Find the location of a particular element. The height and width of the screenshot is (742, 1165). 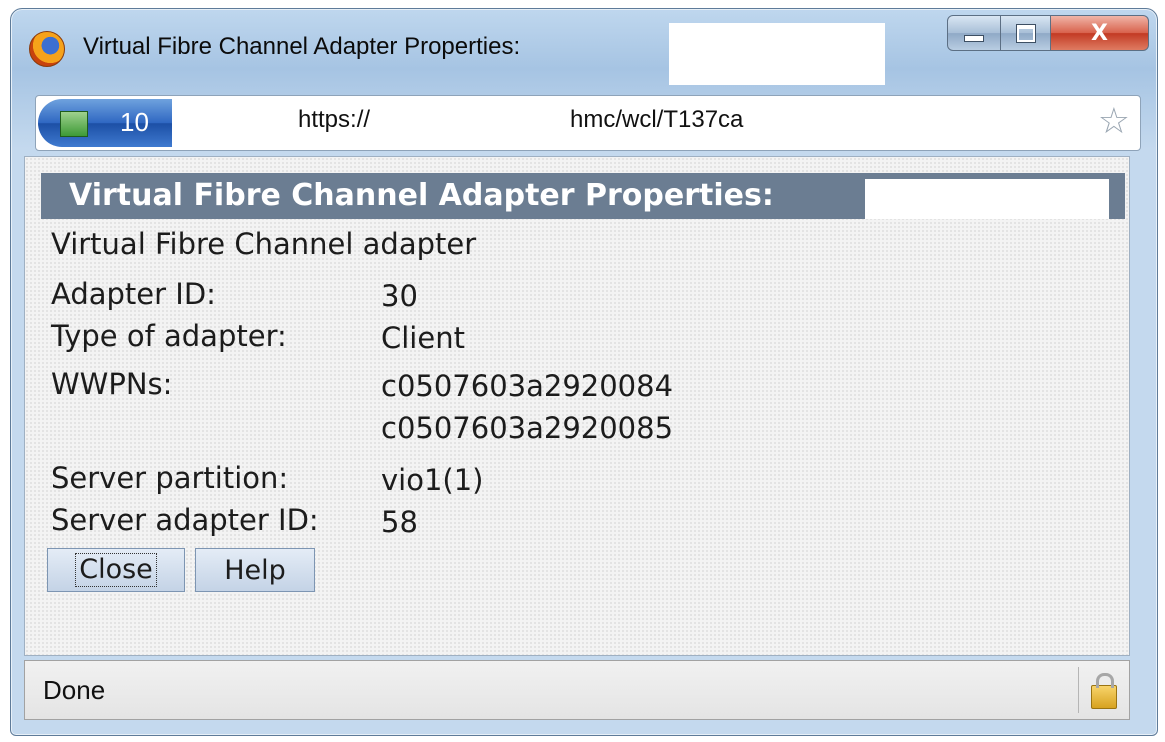

minimize-icon is located at coordinates (974, 38).